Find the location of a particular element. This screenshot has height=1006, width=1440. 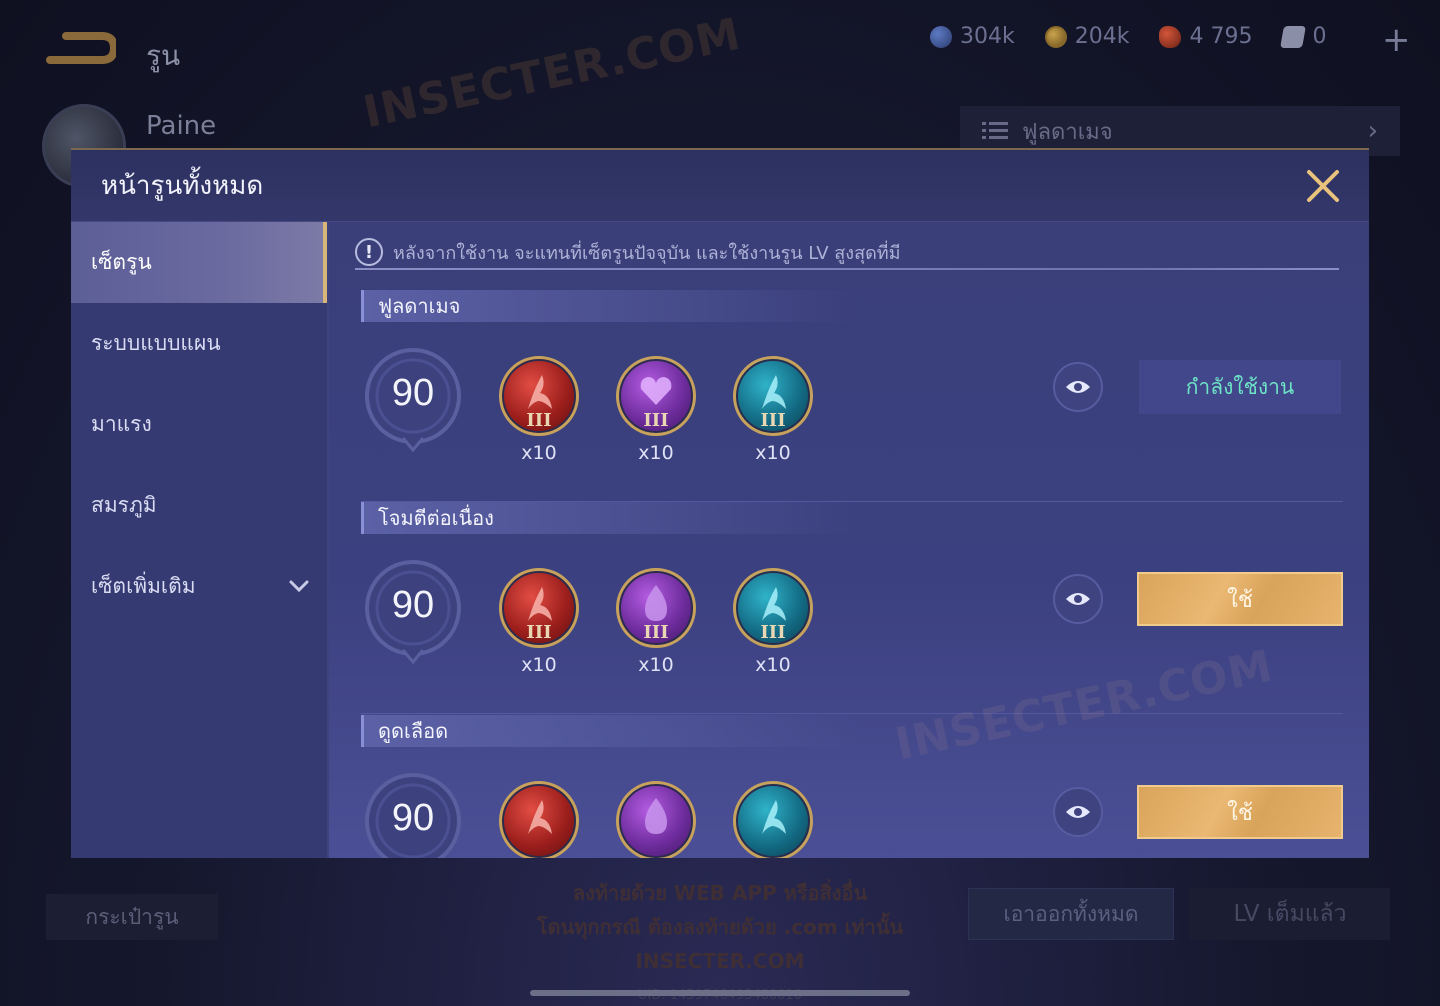

currency-value: 304k is located at coordinates (987, 36).